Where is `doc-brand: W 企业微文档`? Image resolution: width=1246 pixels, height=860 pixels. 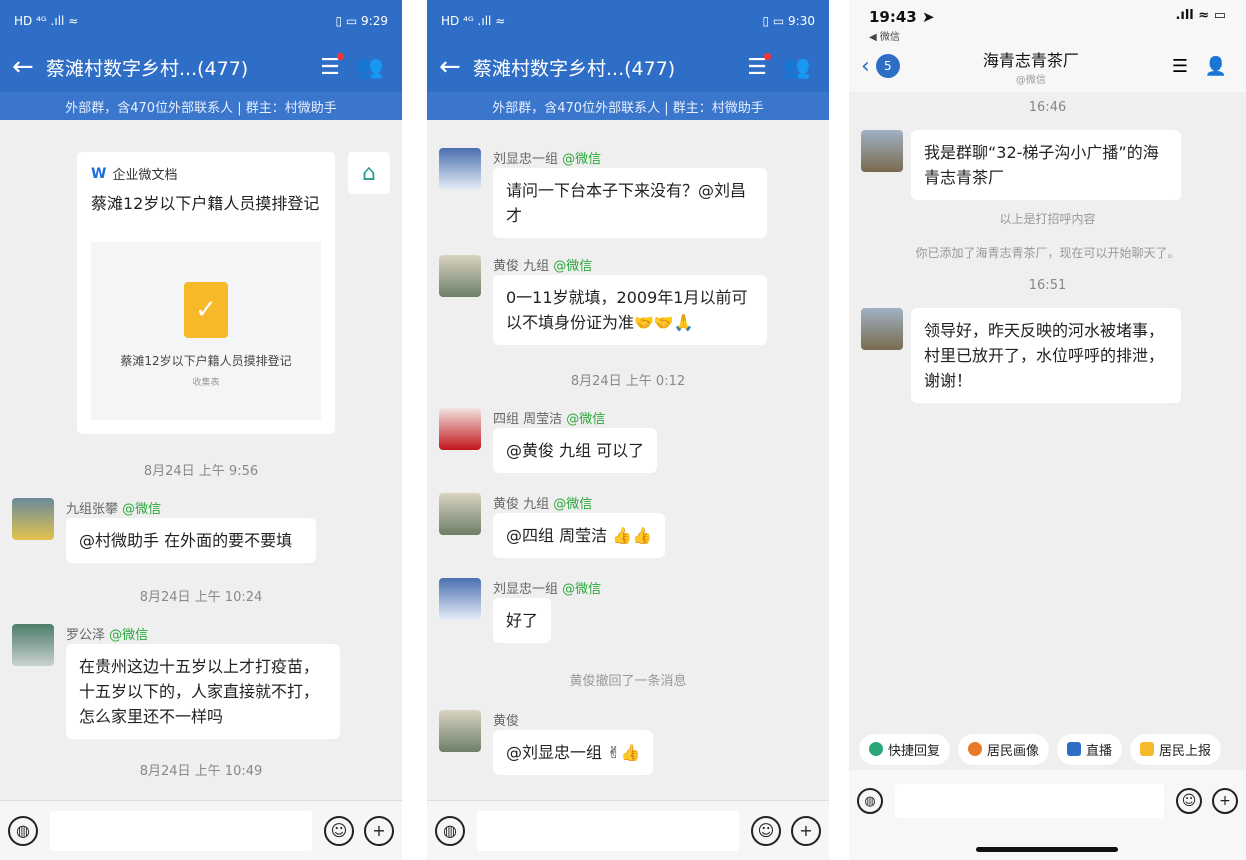
doc-brand: W 企业微文档 is located at coordinates (206, 174).